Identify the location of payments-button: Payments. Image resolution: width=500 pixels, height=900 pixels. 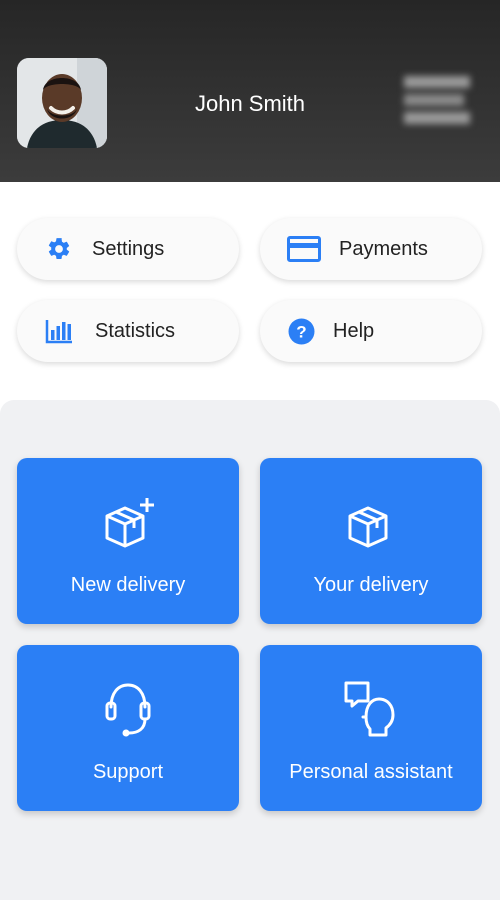
(371, 249).